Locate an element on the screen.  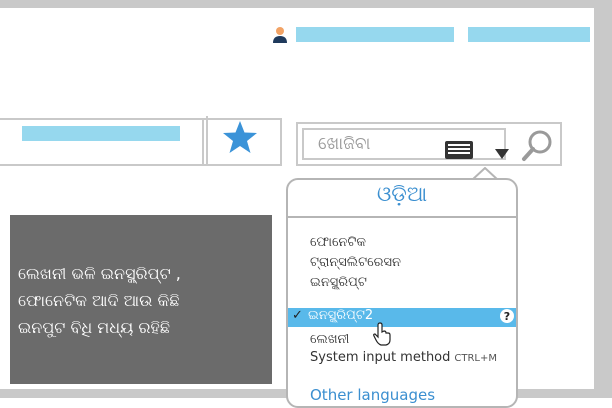
menu-item-label: ଇନସ୍କ୍ରିପ୍ଟ2 is located at coordinates (341, 315).